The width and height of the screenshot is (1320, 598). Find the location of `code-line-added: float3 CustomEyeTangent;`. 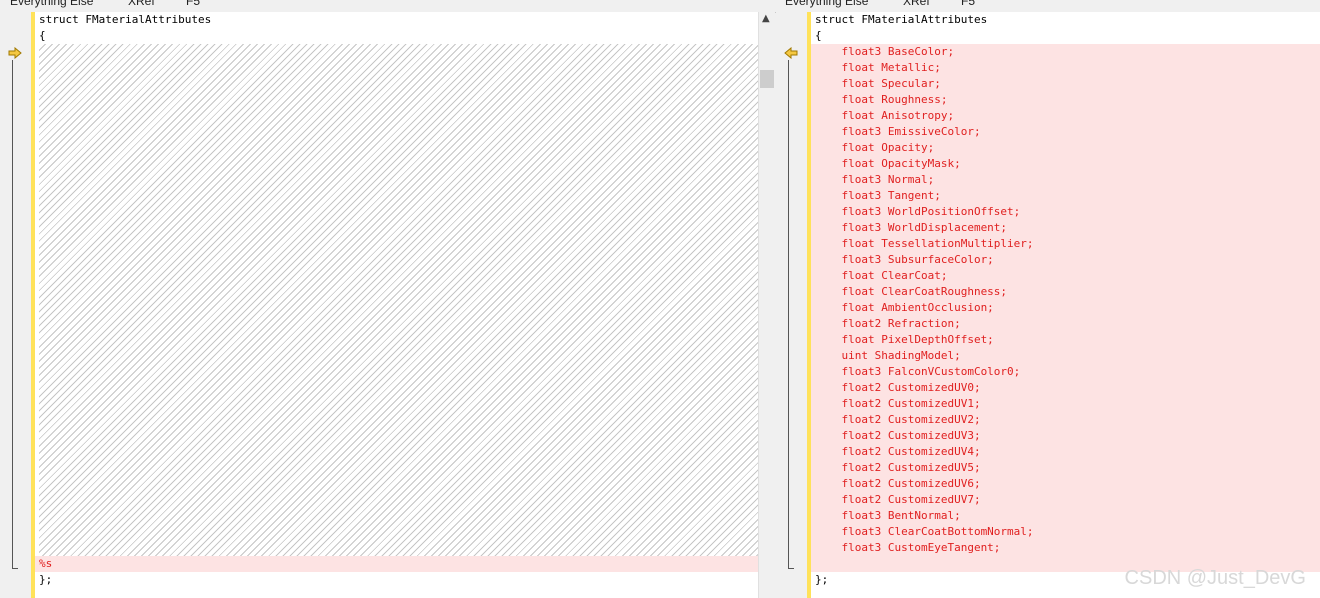

code-line-added: float3 CustomEyeTangent; is located at coordinates (908, 547).